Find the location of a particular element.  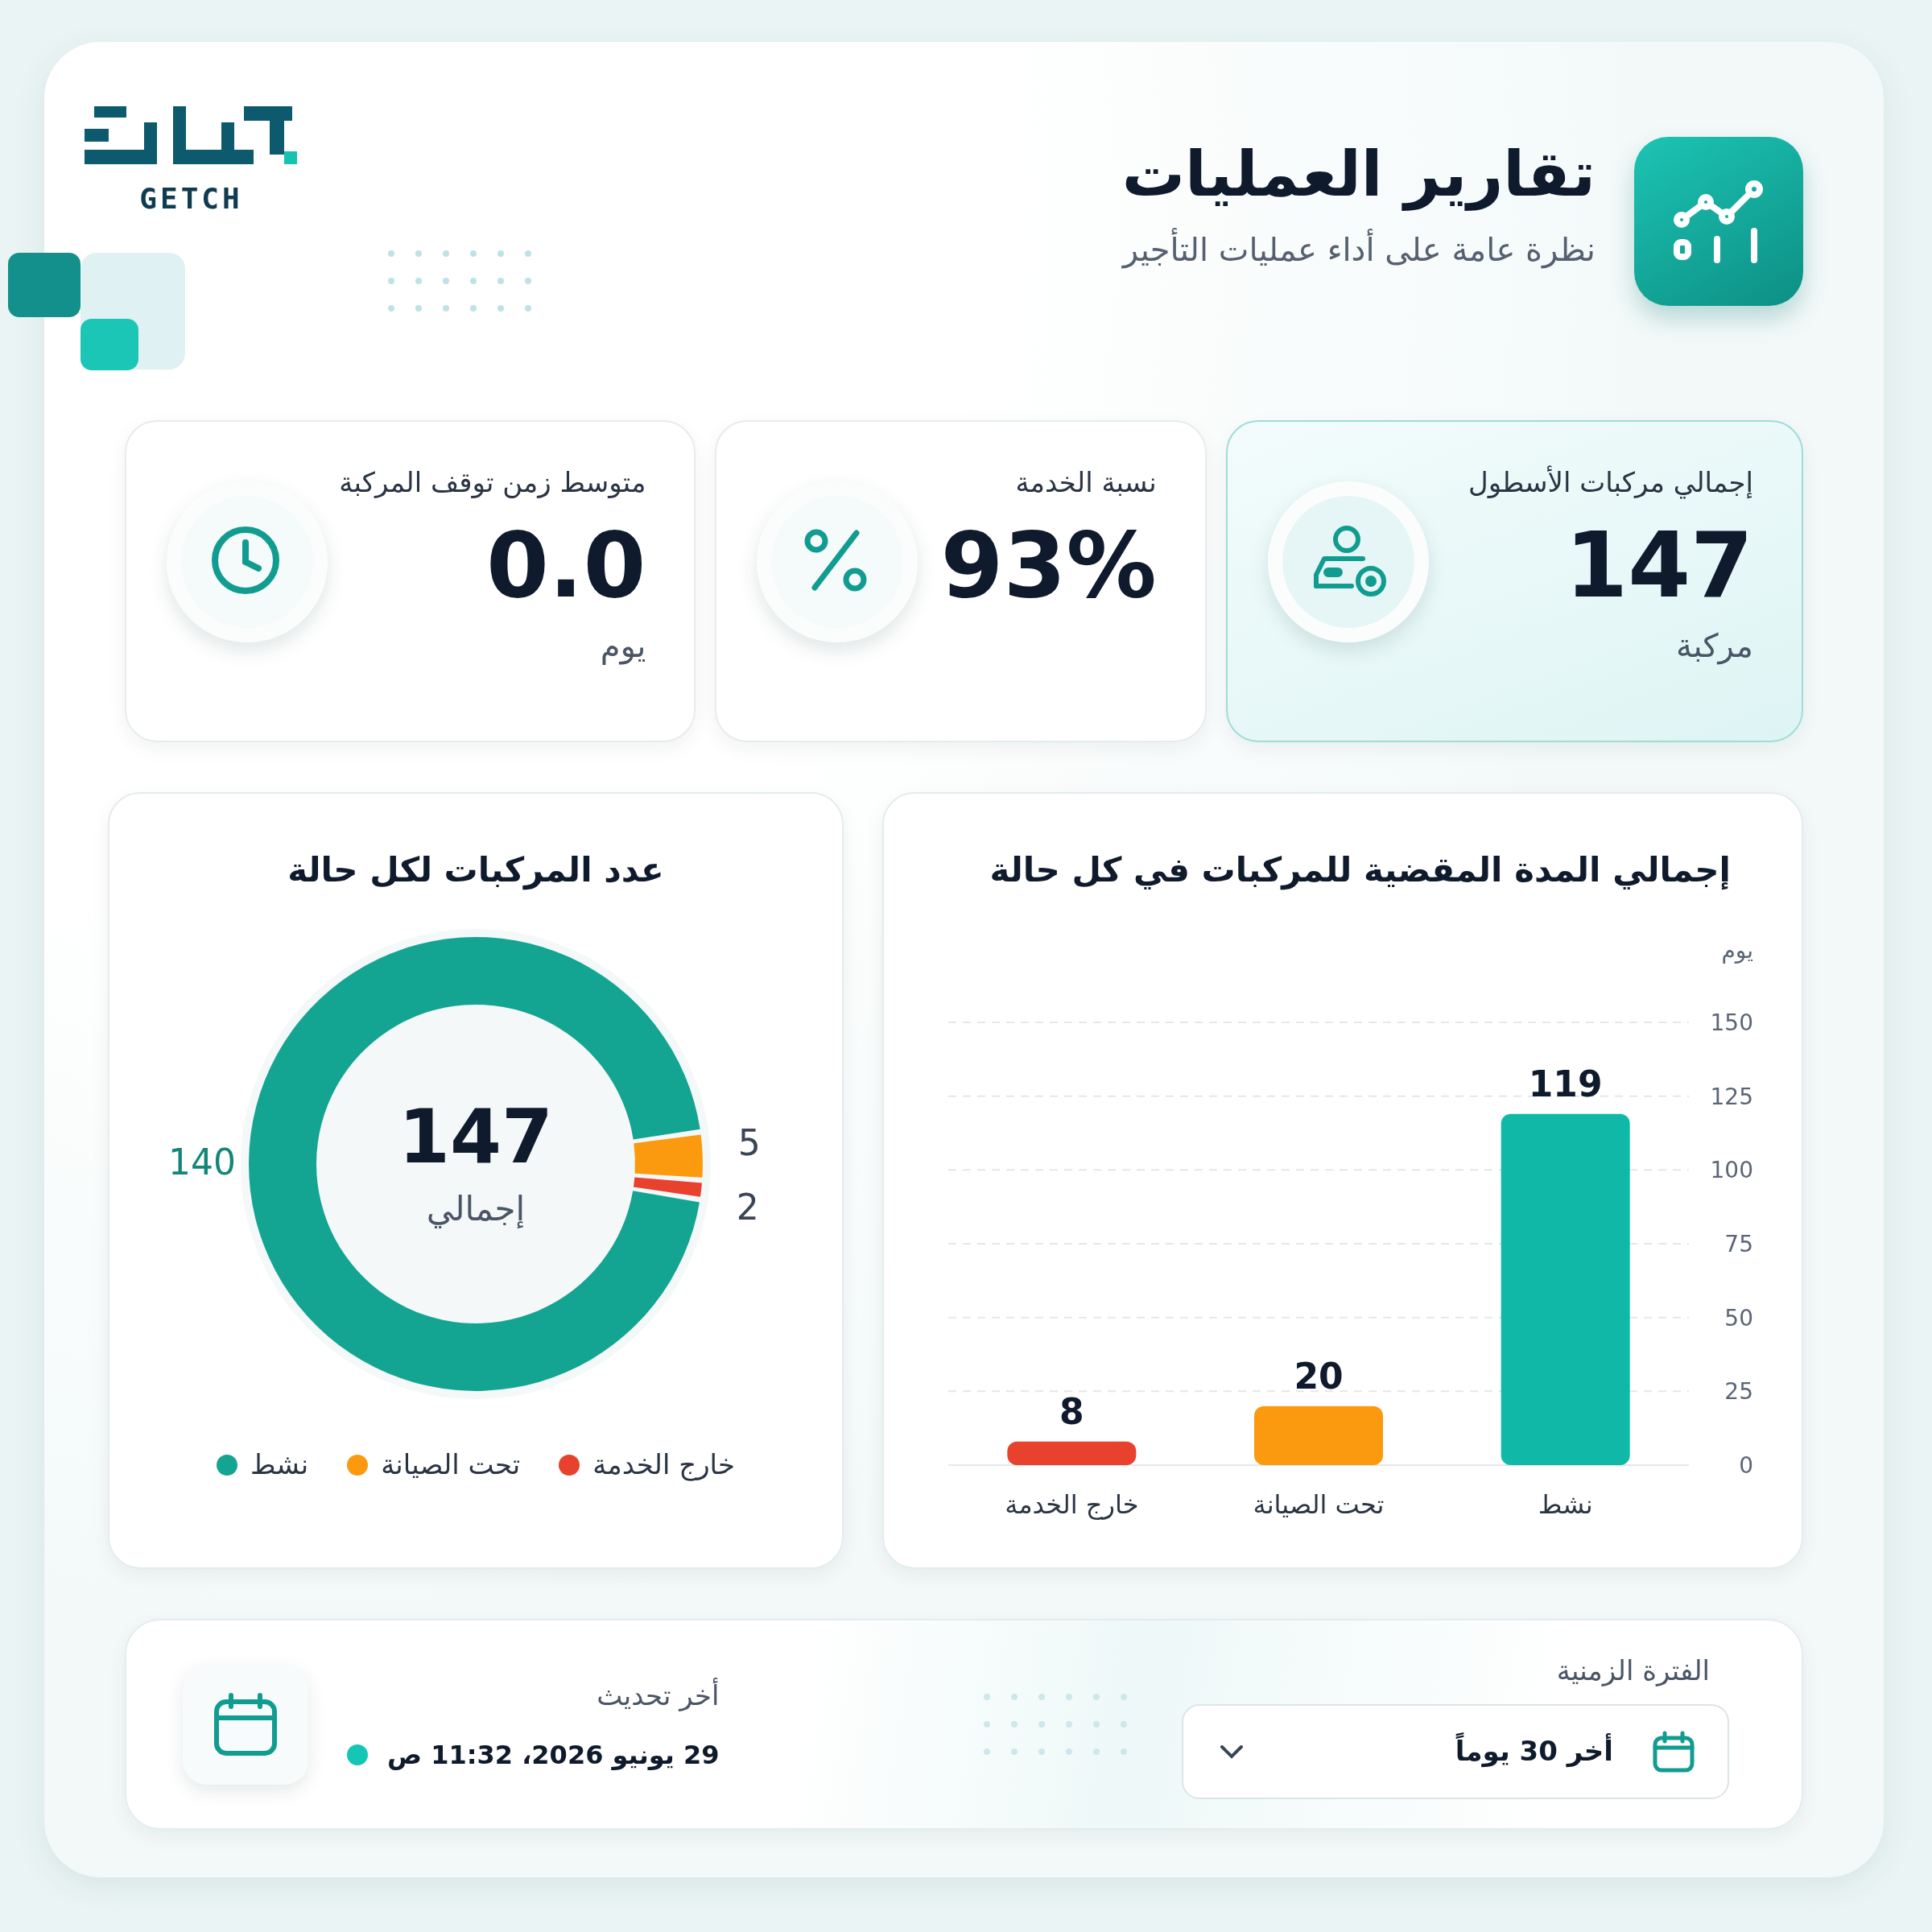

axis-tick-label: 75 is located at coordinates (1738, 1244).